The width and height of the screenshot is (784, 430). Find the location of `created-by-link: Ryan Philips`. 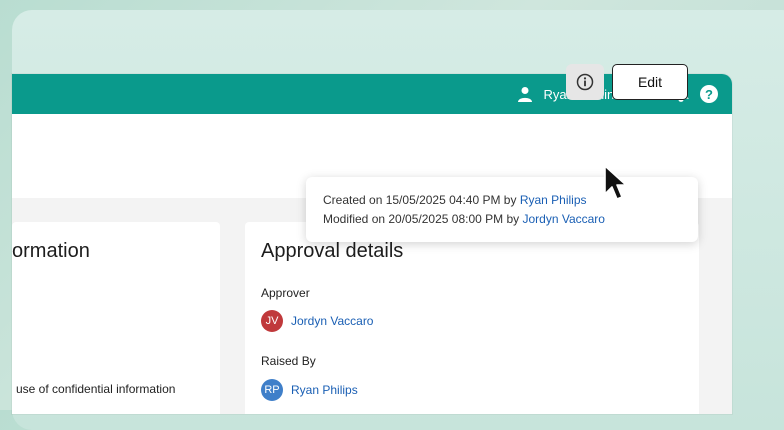

created-by-link: Ryan Philips is located at coordinates (553, 200).